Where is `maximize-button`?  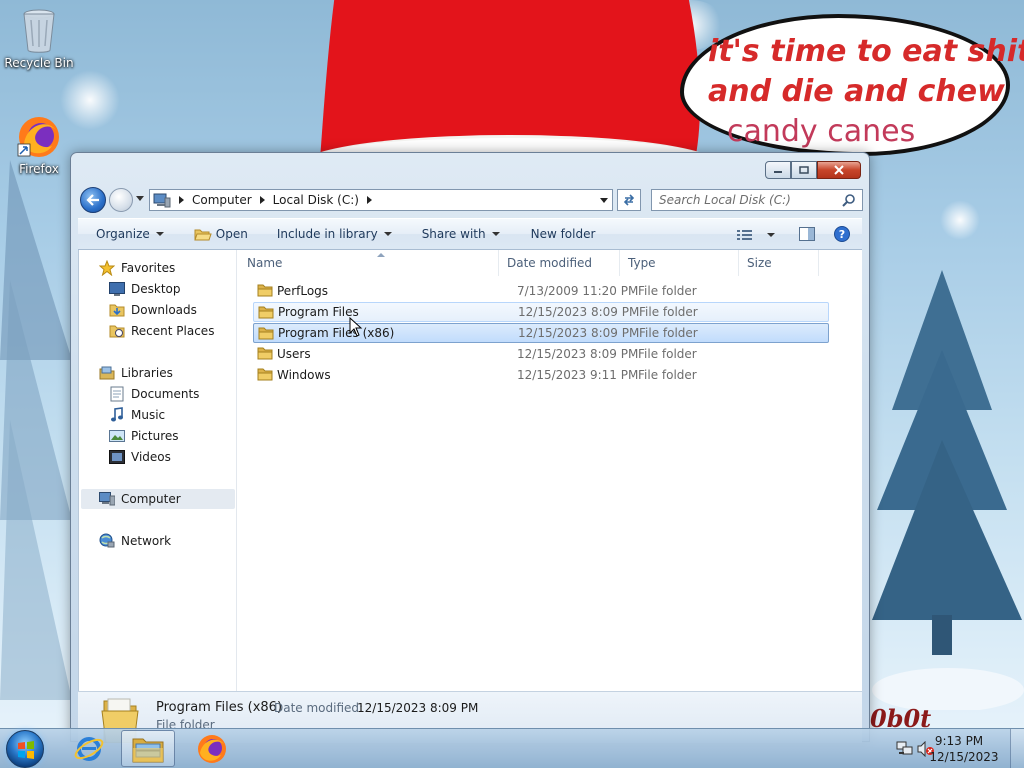
maximize-button is located at coordinates (804, 170).